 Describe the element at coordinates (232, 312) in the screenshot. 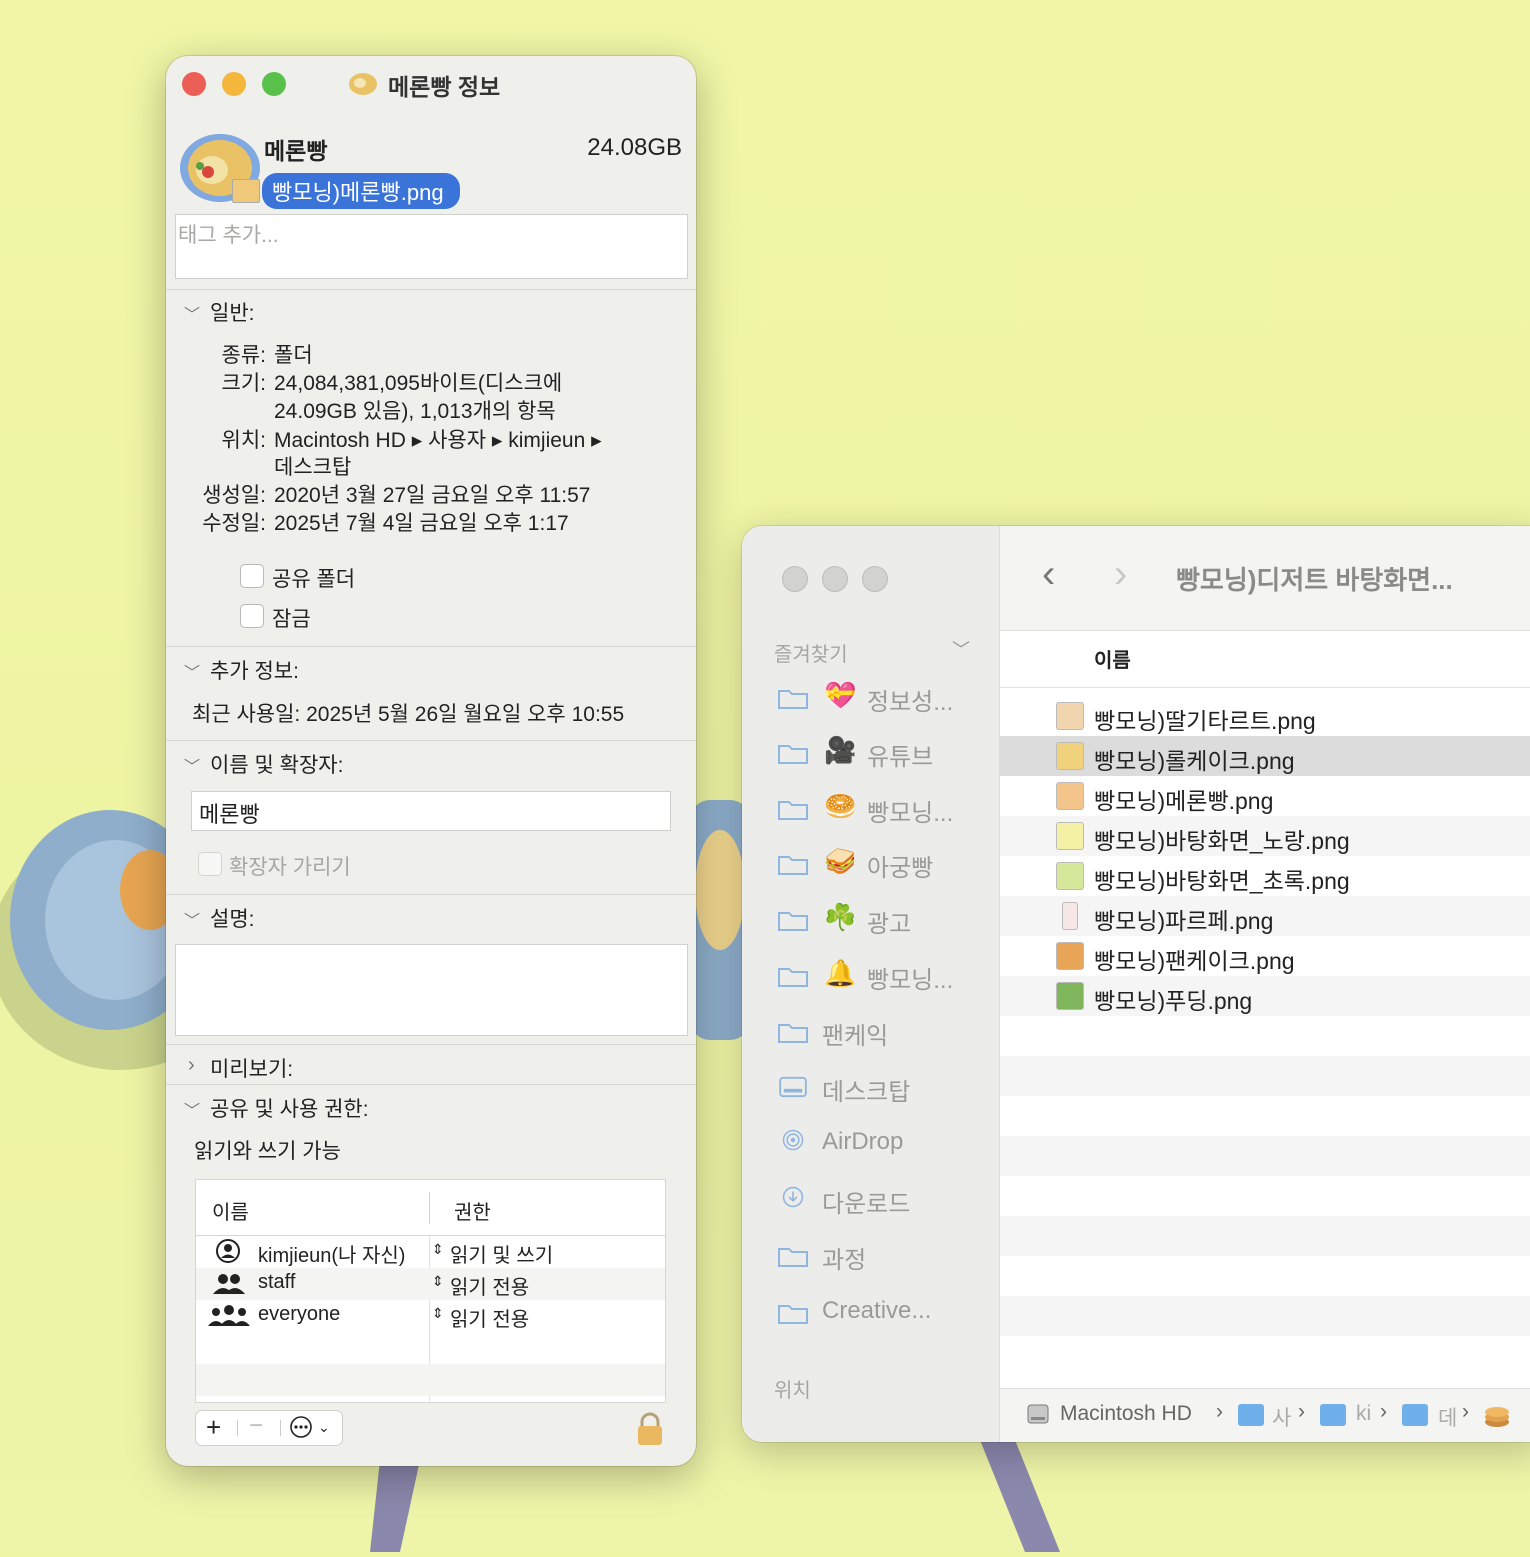

I see `section-general-header: 일반:` at that location.